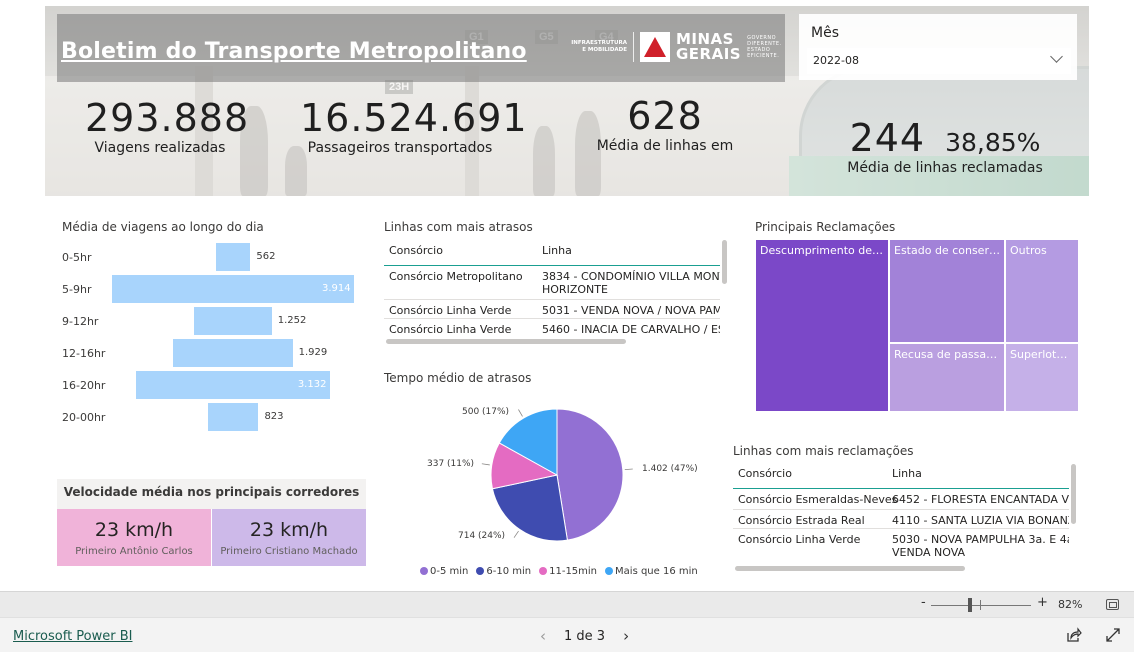 This screenshot has width=1134, height=652. What do you see at coordinates (289, 551) in the screenshot?
I see `speed-label: Primeiro Cristiano Machado` at bounding box center [289, 551].